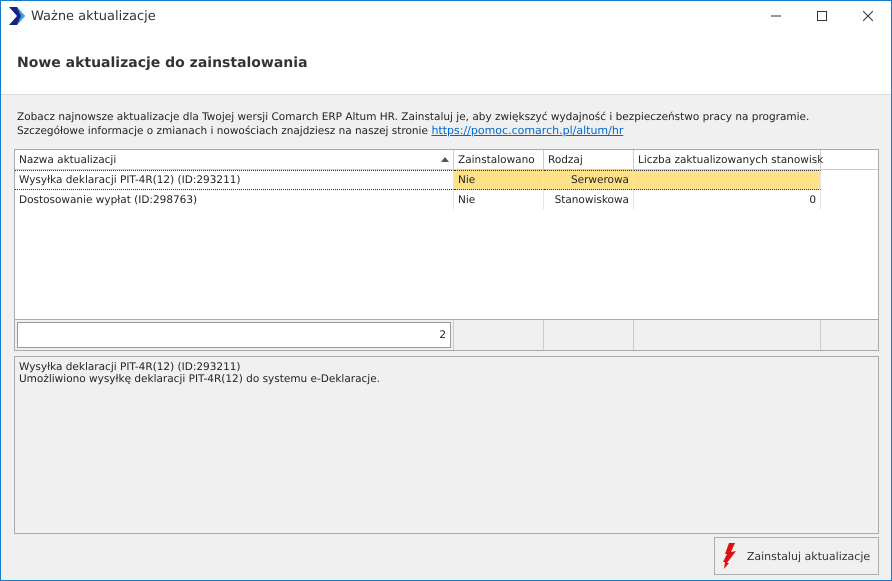  I want to click on table-cell: Serwerowa, so click(589, 180).